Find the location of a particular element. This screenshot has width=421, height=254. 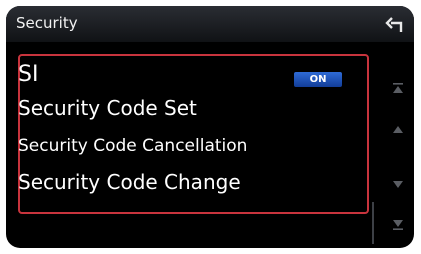

scroll-down-icon is located at coordinates (398, 184).